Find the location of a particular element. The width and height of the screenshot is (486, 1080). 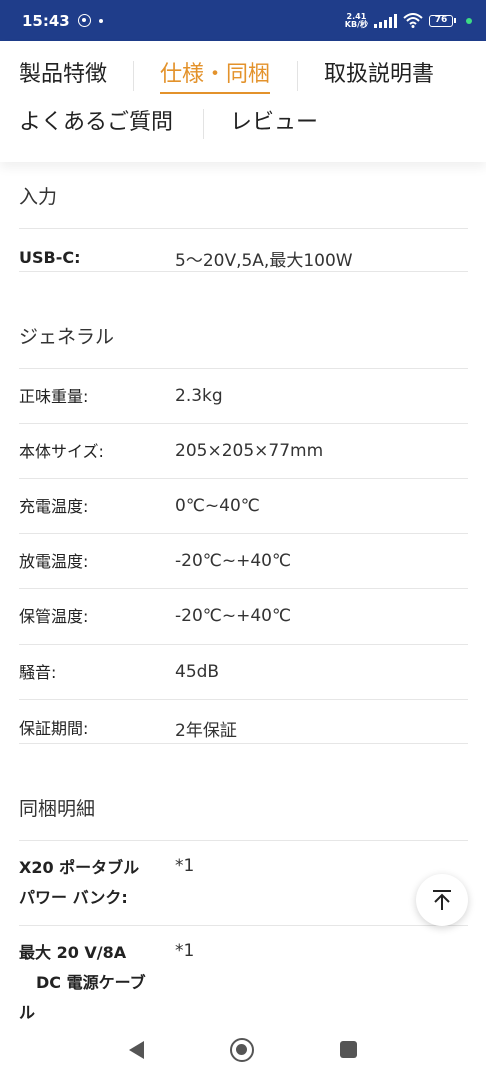

system-nav-bar is located at coordinates (243, 1055).